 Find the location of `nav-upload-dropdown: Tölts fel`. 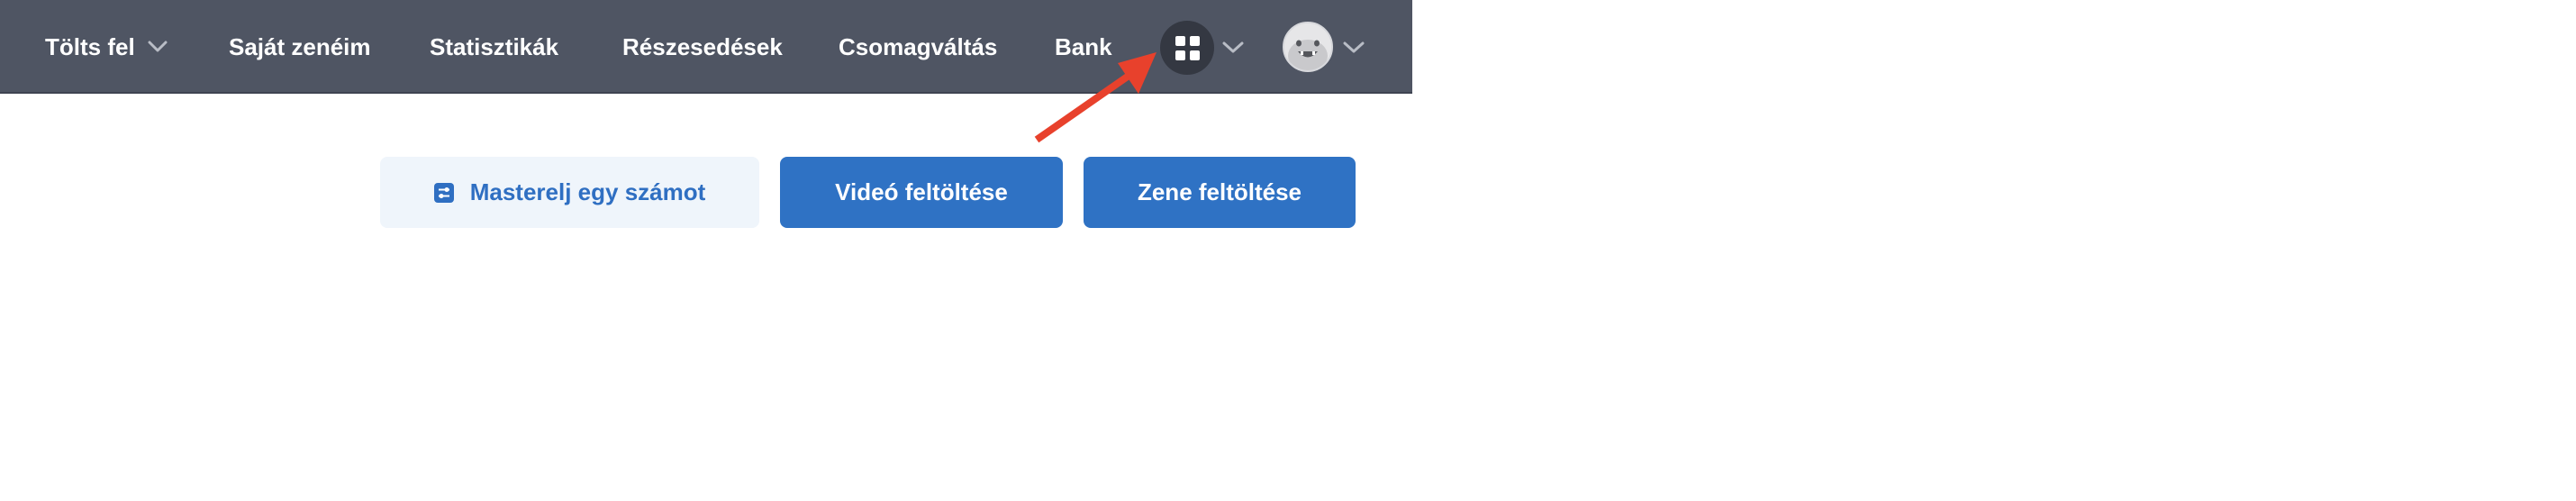

nav-upload-dropdown: Tölts fel is located at coordinates (106, 47).